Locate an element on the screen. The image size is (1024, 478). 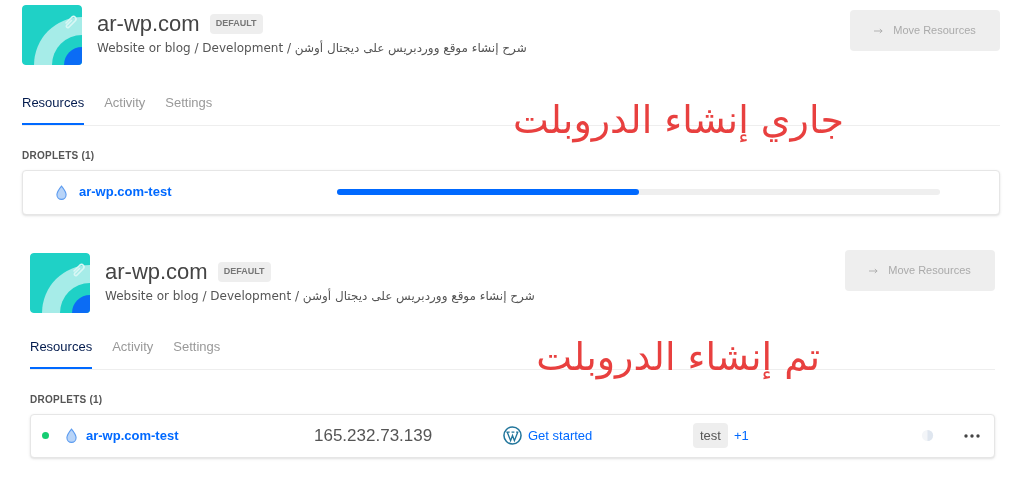
ip-address: 165.232.73.139 is located at coordinates (374, 435).